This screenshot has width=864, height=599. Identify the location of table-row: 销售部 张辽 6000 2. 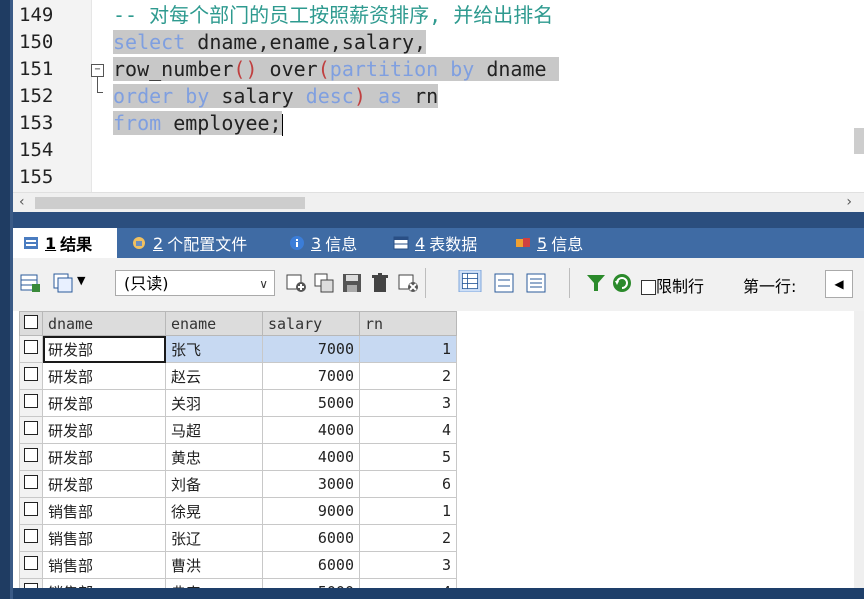
(238, 538).